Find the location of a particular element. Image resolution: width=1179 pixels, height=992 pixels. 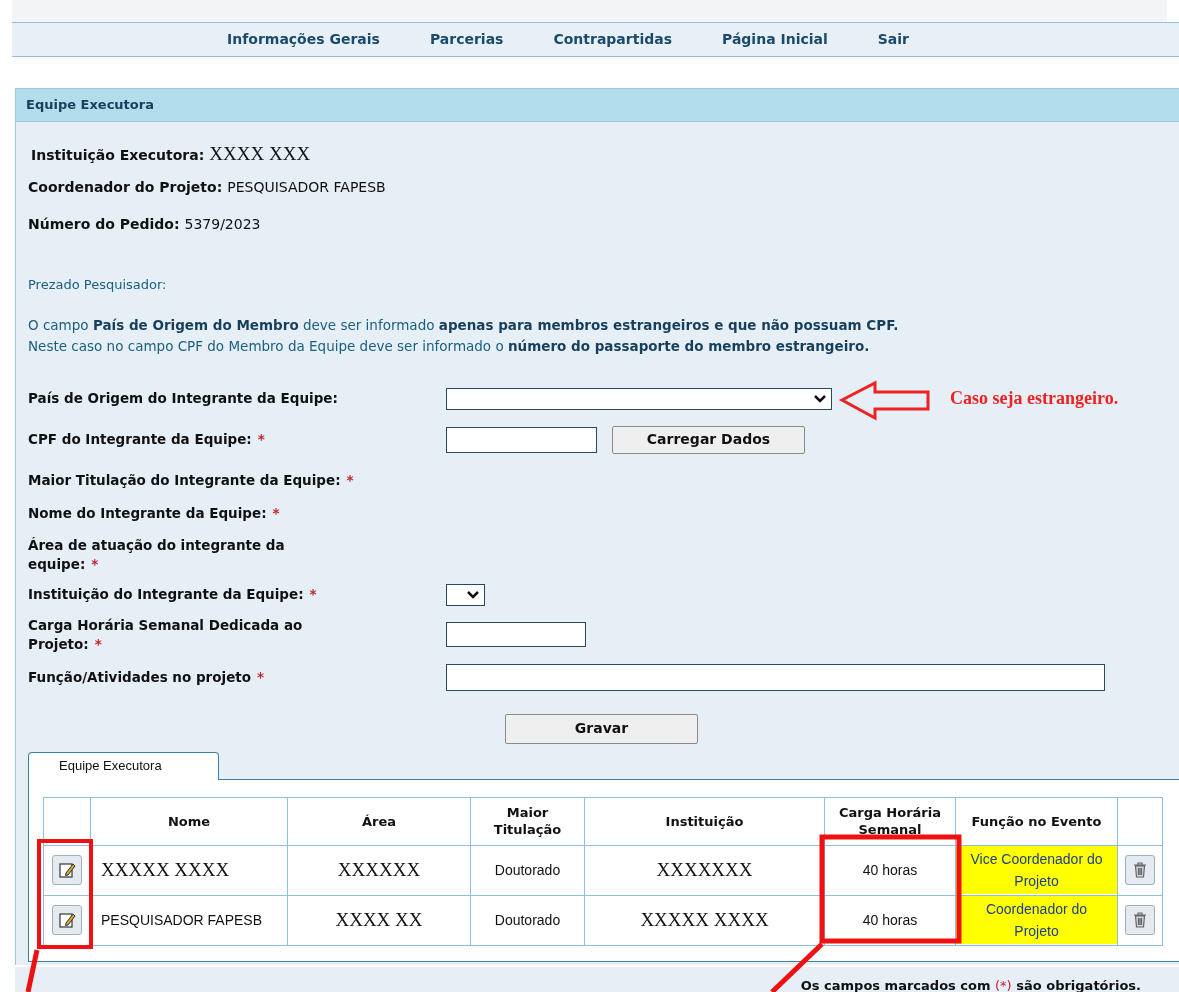

field-label: Nome do Integrante da Equipe: * is located at coordinates (154, 513).